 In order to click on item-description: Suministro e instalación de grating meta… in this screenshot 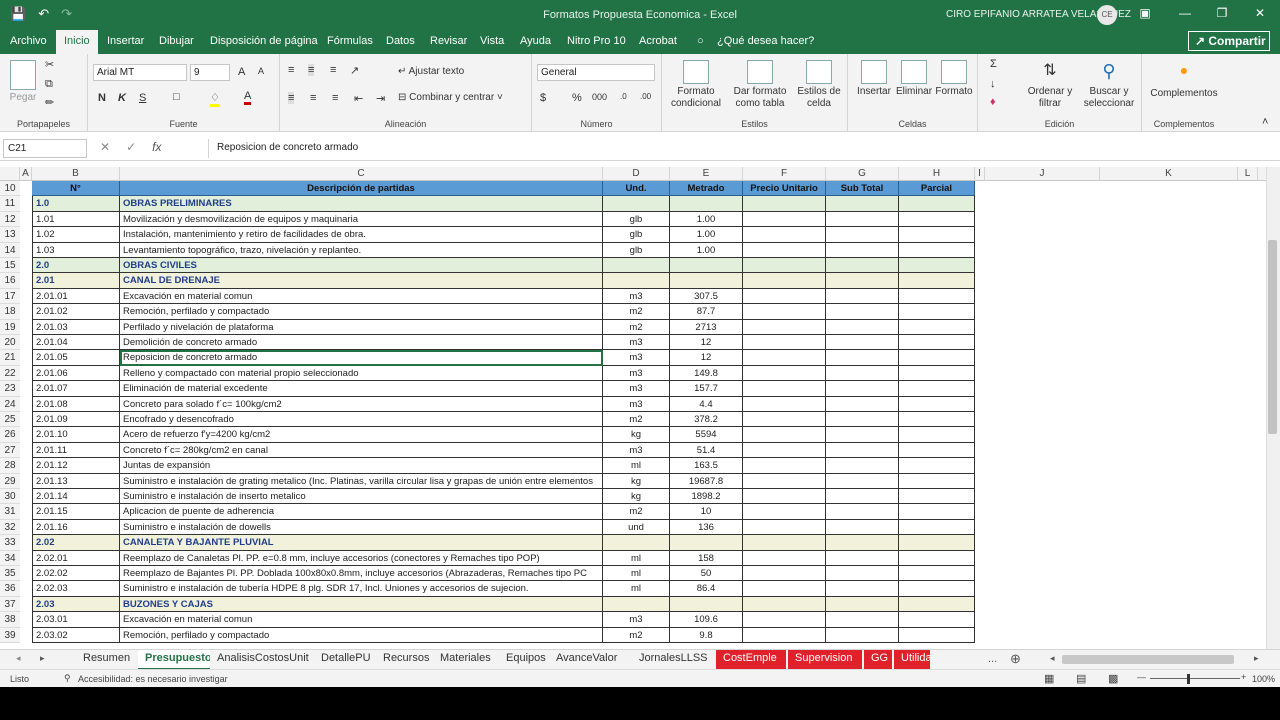, I will do `click(361, 481)`.